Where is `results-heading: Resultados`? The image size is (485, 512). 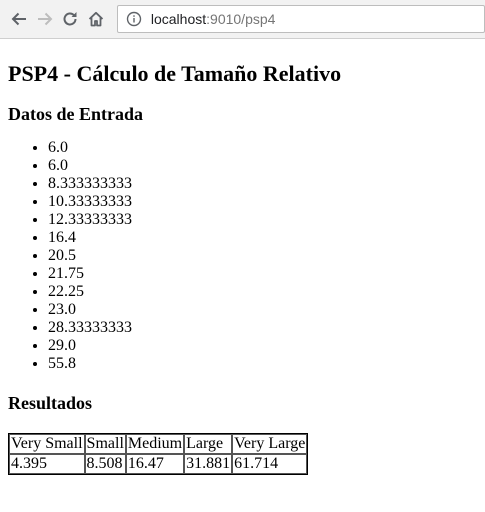
results-heading: Resultados is located at coordinates (50, 403).